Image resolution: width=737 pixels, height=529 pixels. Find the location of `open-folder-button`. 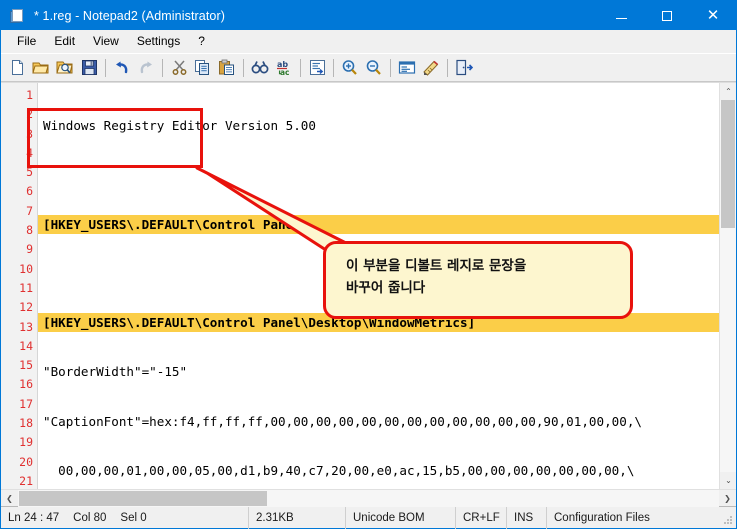

open-folder-button is located at coordinates (41, 68).